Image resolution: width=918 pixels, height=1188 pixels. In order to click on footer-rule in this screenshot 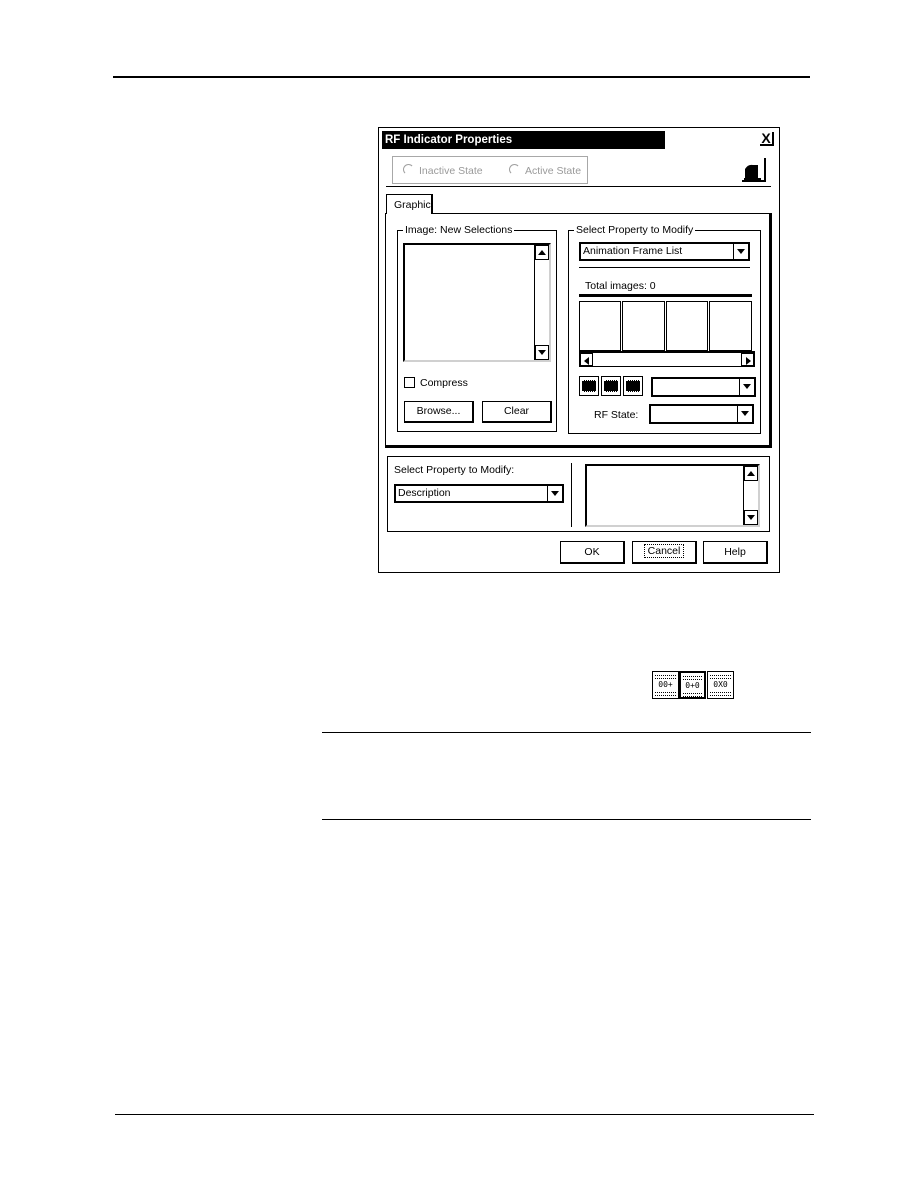, I will do `click(464, 1114)`.